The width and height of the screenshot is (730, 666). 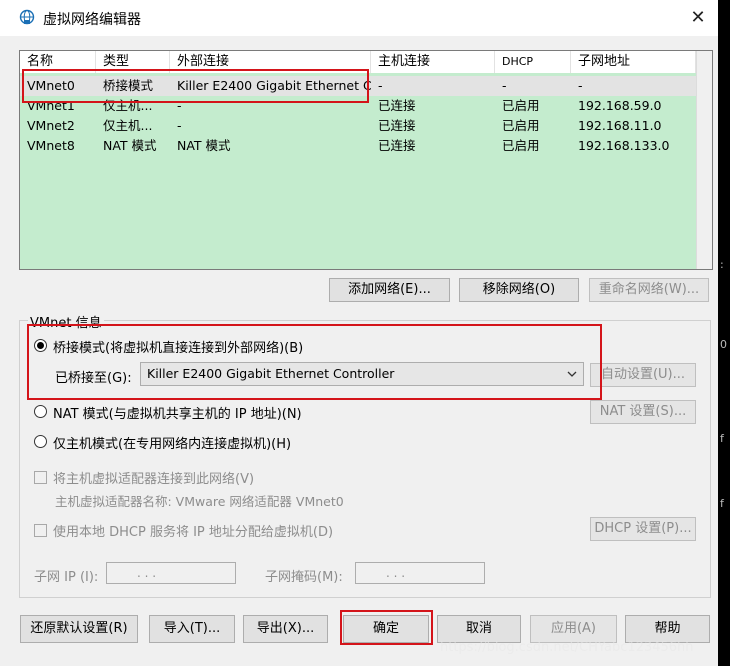 I want to click on title-bar: 虚拟网络编辑器 ✕, so click(x=359, y=18).